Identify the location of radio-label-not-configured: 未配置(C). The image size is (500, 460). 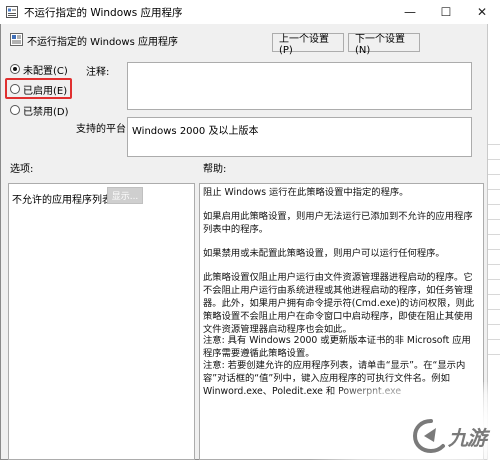
(45, 71).